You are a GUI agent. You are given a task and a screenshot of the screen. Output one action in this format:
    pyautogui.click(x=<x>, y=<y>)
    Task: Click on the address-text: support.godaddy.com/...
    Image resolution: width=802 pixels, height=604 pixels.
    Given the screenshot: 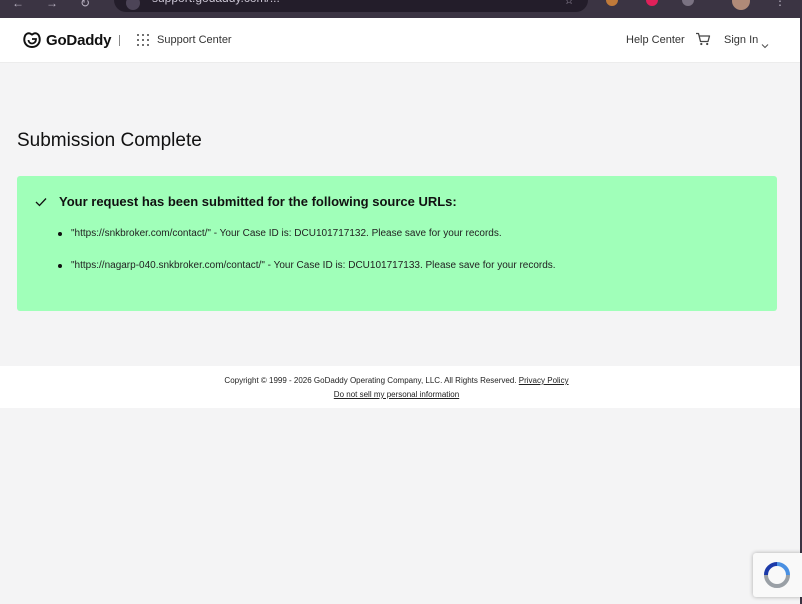 What is the action you would take?
    pyautogui.click(x=342, y=4)
    